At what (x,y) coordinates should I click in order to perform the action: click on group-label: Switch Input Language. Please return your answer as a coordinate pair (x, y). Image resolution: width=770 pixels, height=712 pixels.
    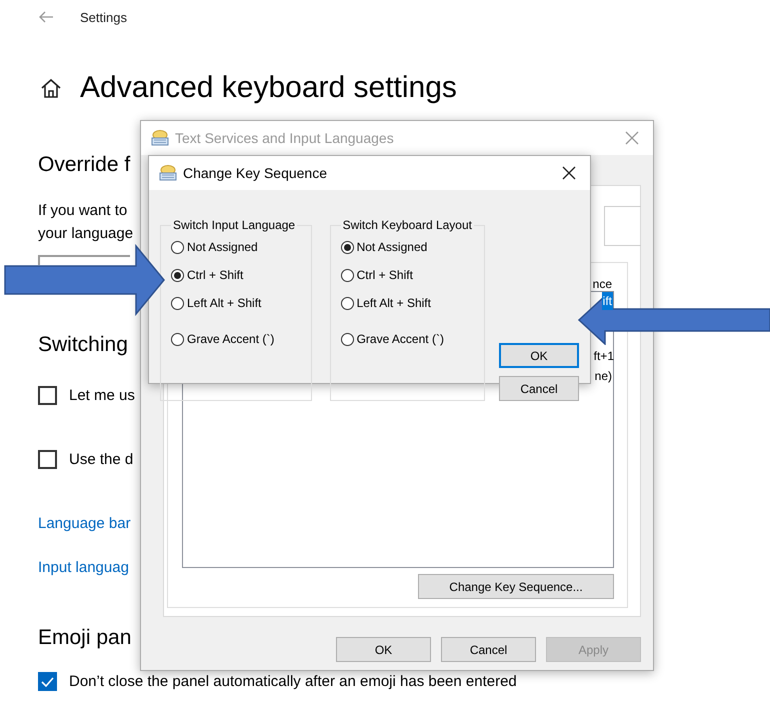
    Looking at the image, I should click on (234, 225).